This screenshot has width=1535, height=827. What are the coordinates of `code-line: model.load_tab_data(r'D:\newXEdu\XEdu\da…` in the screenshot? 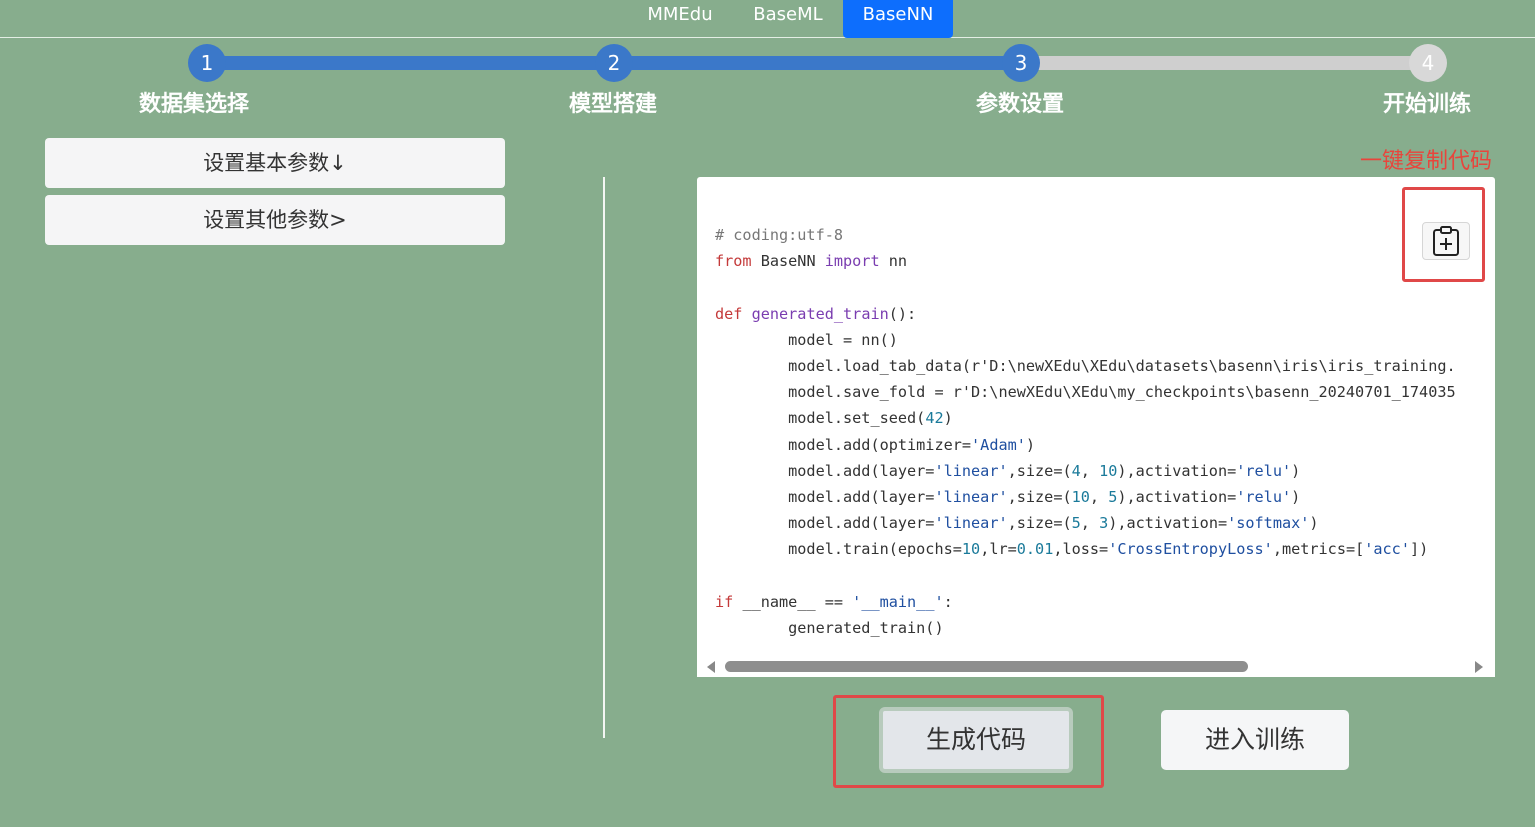 It's located at (1085, 365).